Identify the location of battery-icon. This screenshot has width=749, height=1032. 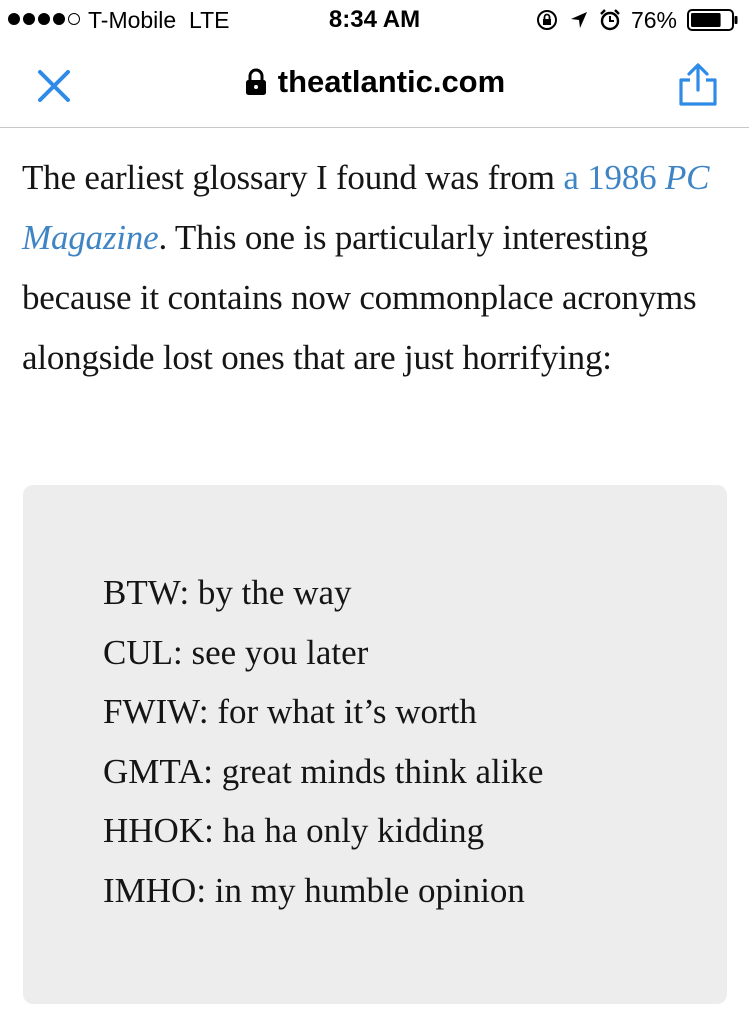
(713, 20).